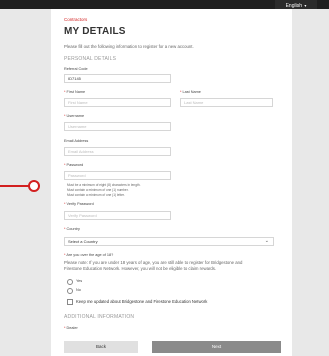 This screenshot has height=356, width=329. Describe the element at coordinates (74, 165) in the screenshot. I see `password-label: * Password` at that location.